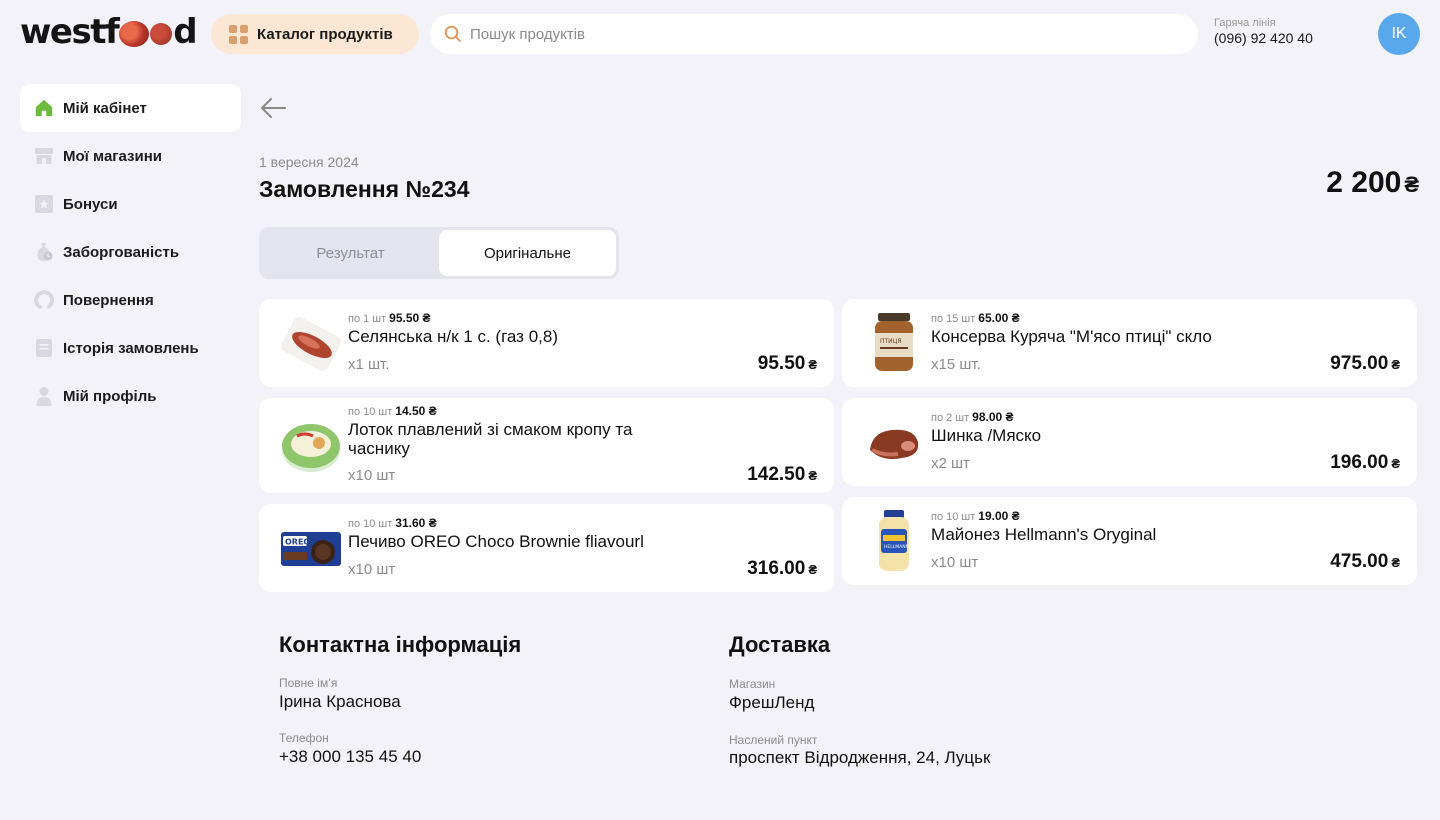 Image resolution: width=1440 pixels, height=820 pixels. I want to click on hotline: Гаряча лінія (096) 92 420 40, so click(1263, 31).